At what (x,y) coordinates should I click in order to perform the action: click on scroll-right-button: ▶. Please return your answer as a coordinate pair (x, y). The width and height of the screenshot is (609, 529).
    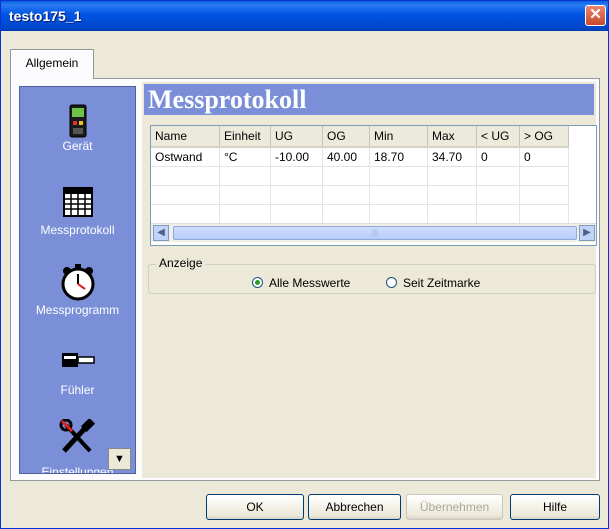
    Looking at the image, I should click on (587, 233).